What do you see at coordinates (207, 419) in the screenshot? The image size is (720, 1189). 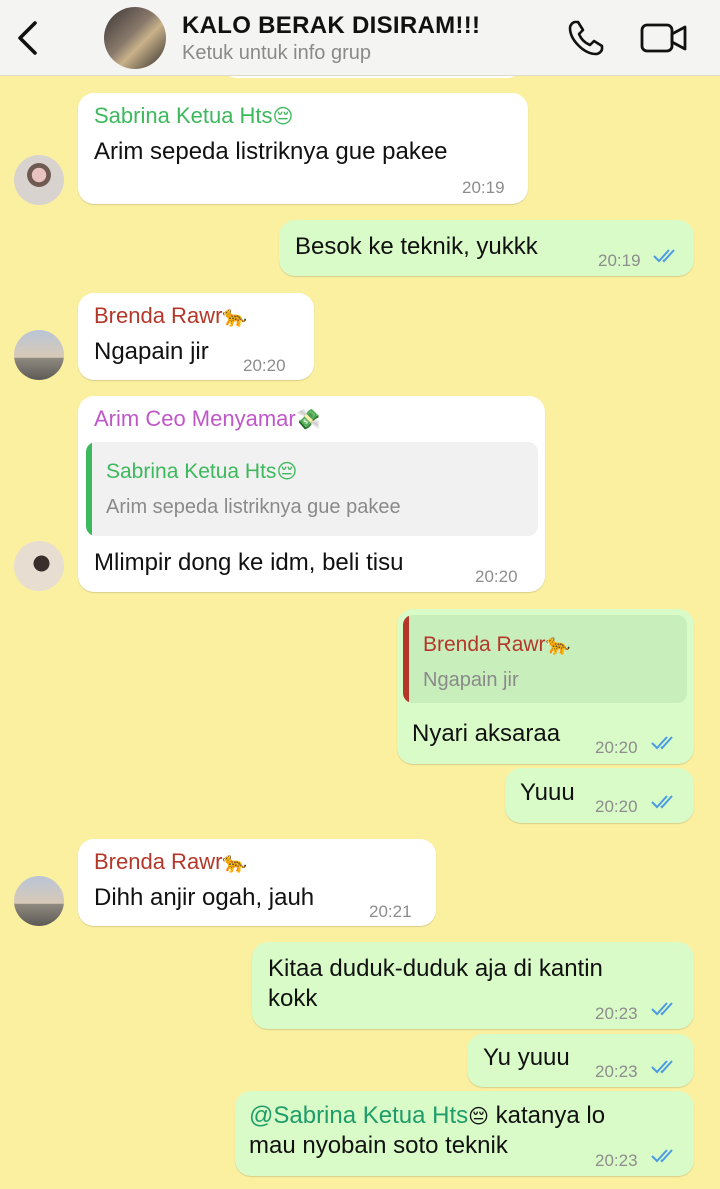 I see `sender-name: Arim Ceo Menyamar💸` at bounding box center [207, 419].